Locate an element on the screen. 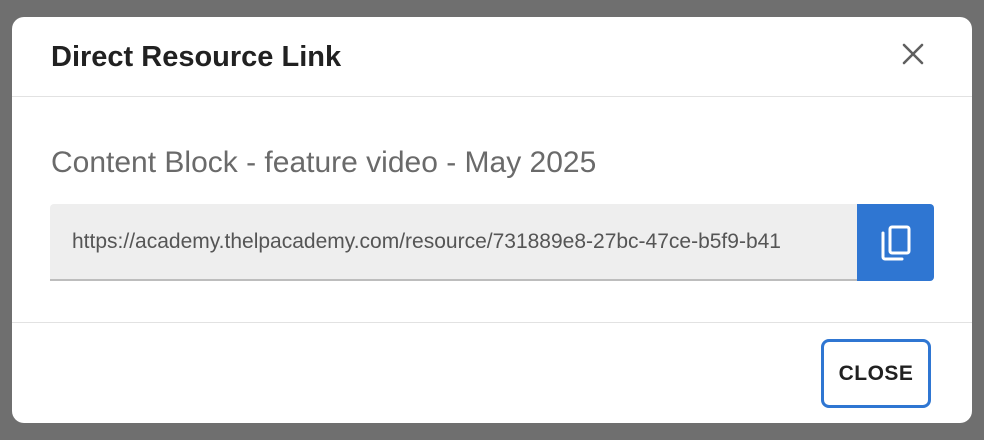 Image resolution: width=984 pixels, height=440 pixels. dialog-close-x-button is located at coordinates (913, 54).